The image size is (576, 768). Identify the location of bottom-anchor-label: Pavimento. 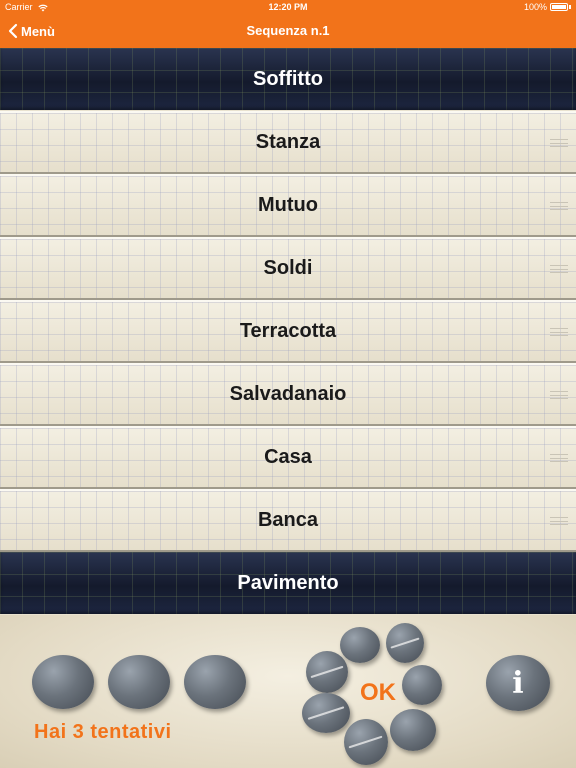
(288, 582).